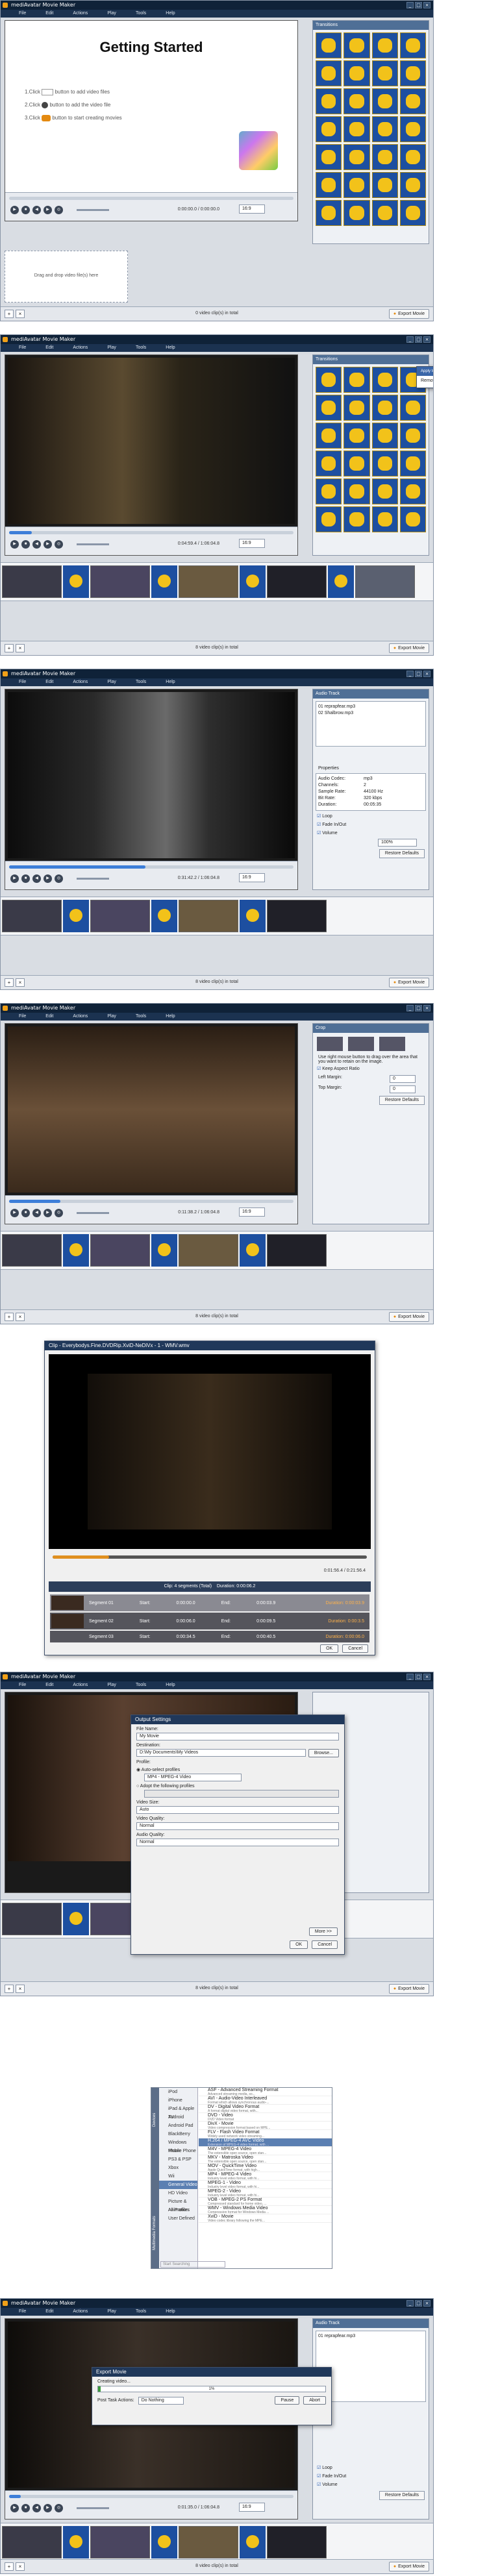  What do you see at coordinates (238, 1810) in the screenshot?
I see `video-size-select: Auto` at bounding box center [238, 1810].